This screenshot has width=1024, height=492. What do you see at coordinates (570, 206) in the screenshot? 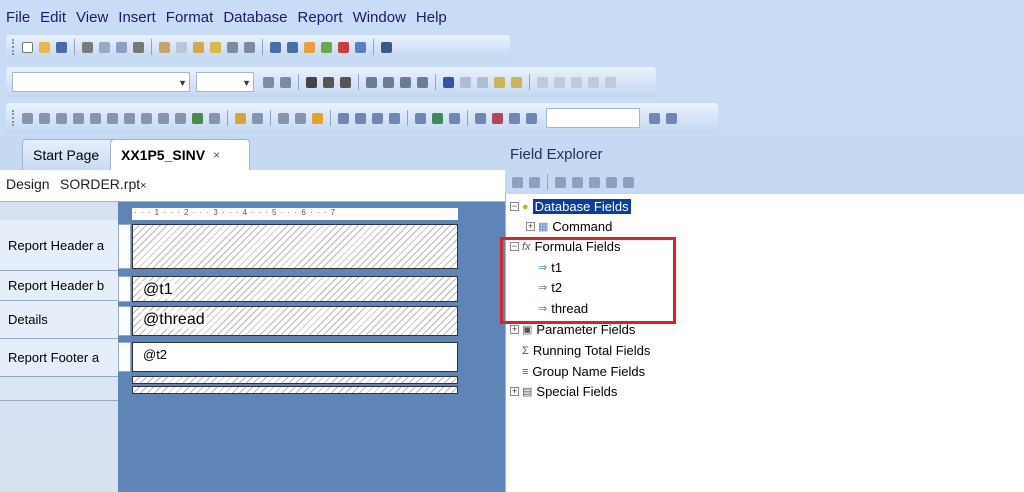
I see `tree-node-database-fields: − ● Database Fields` at bounding box center [570, 206].